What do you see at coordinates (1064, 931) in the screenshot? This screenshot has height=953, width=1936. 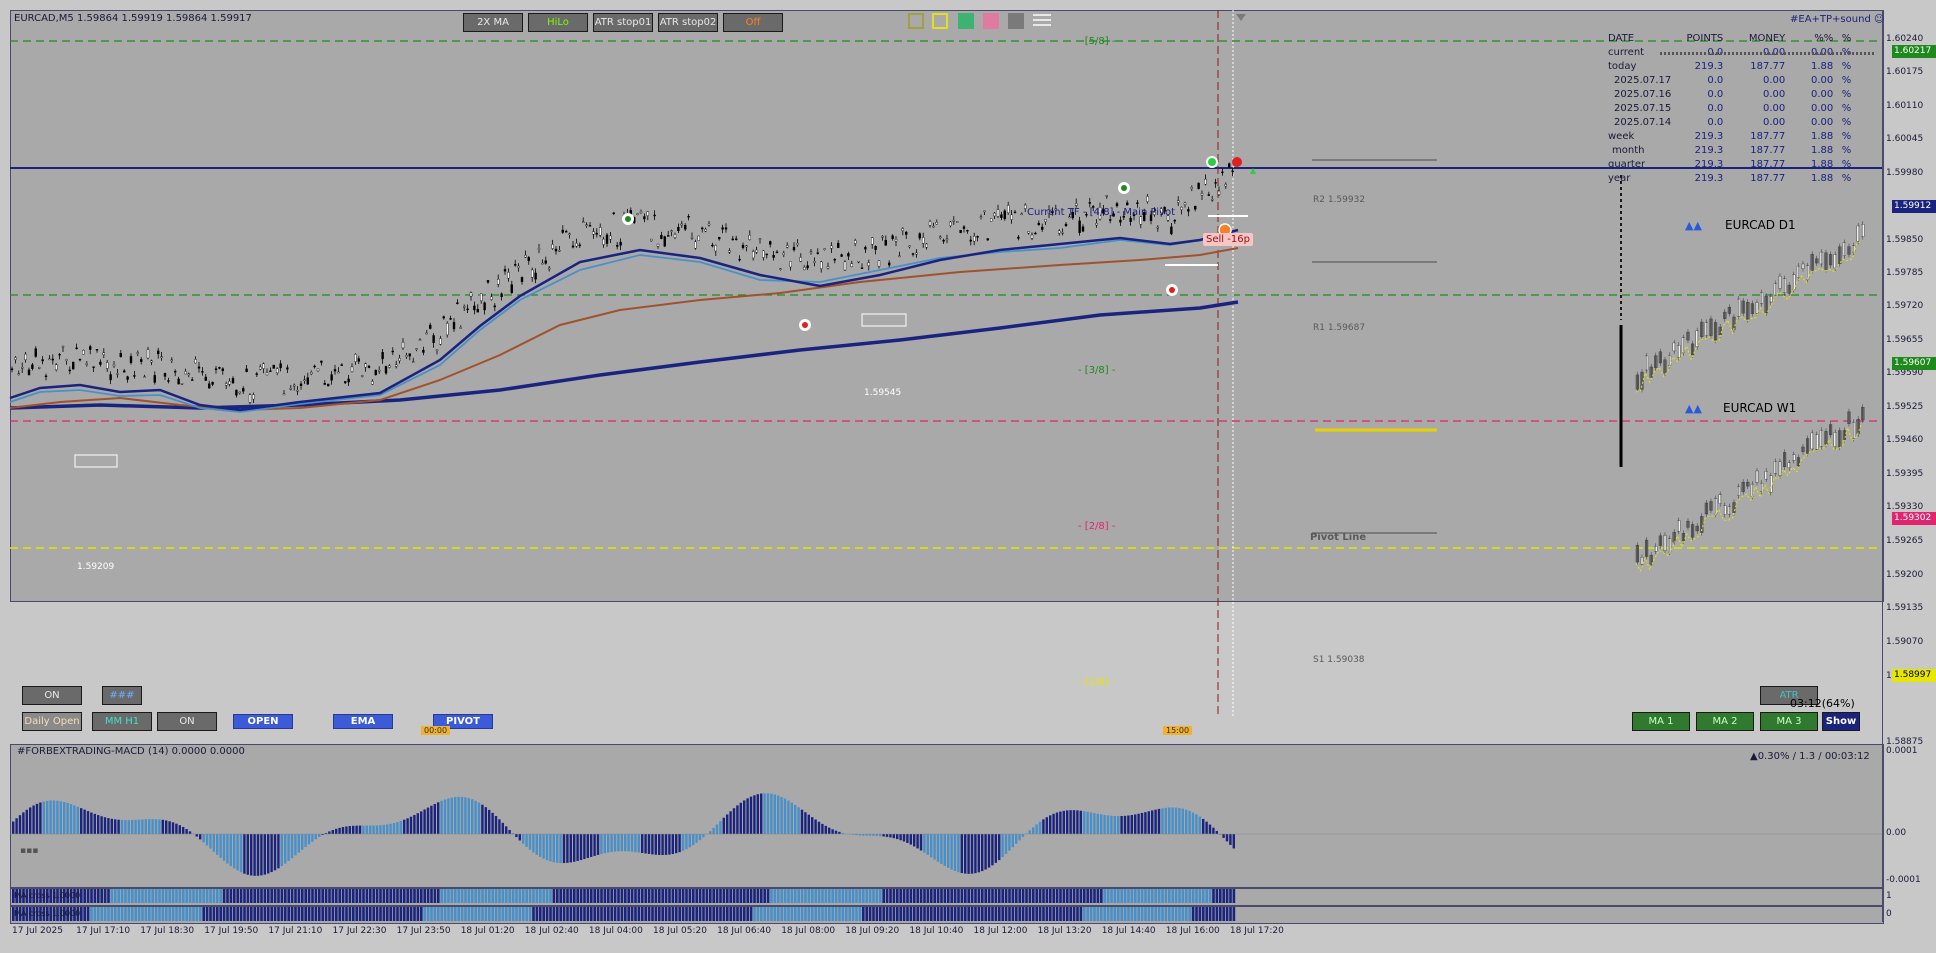 I see `time-axis-tick: 18 Jul 13:20` at bounding box center [1064, 931].